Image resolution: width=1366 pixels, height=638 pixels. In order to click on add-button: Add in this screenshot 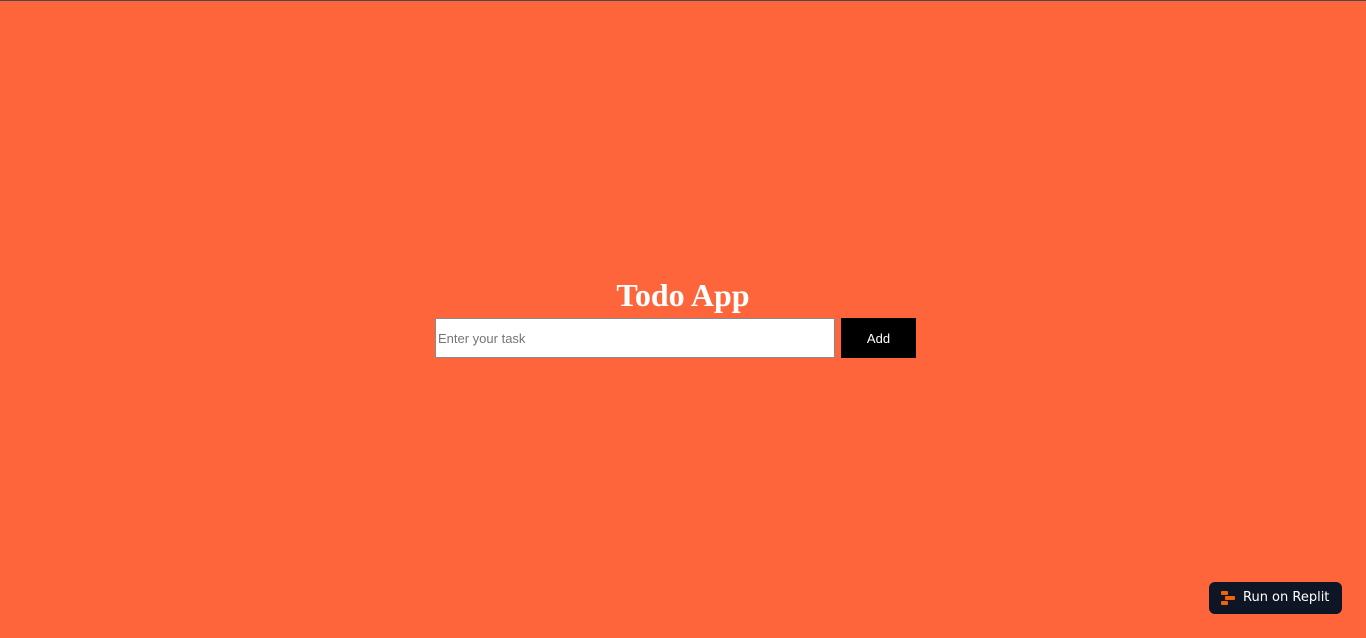, I will do `click(878, 338)`.